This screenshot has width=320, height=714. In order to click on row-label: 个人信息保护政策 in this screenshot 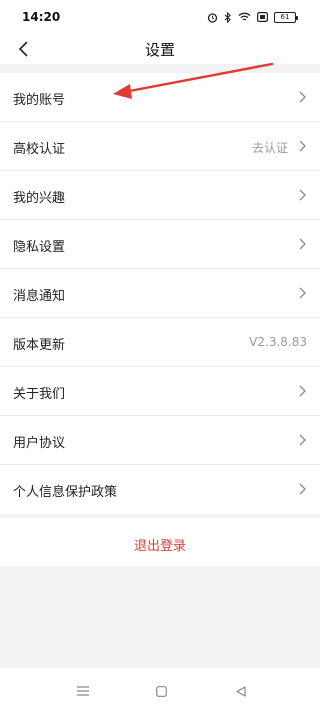, I will do `click(65, 492)`.